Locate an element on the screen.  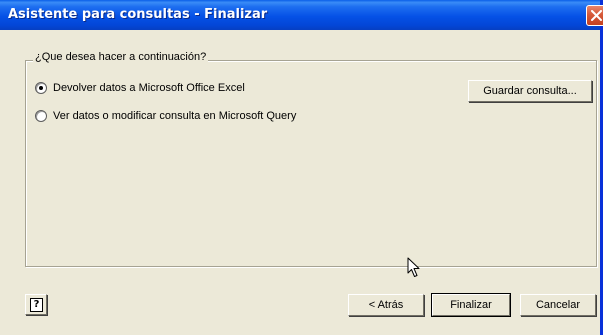
close-icon is located at coordinates (596, 15).